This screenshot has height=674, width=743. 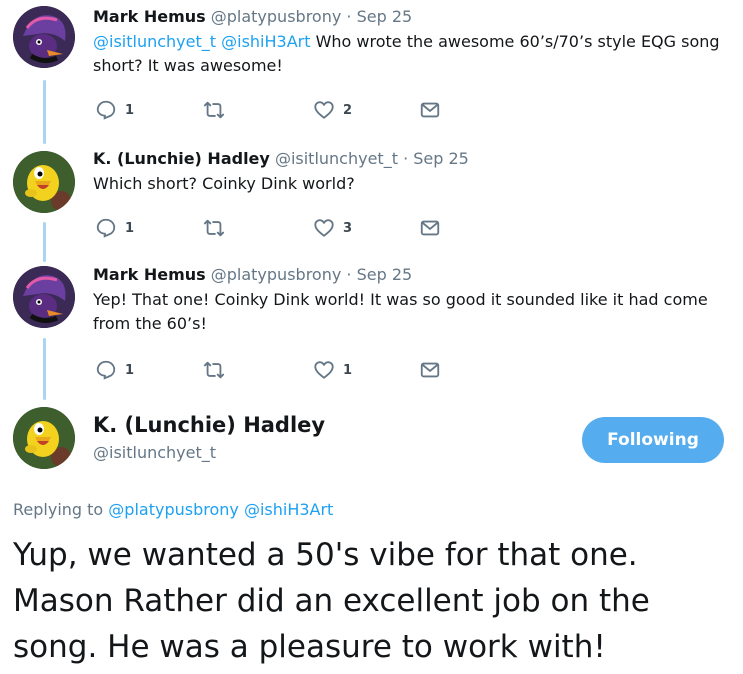 I want to click on replying-to: Replying to @platypusbrony @ishiH3Art, so click(x=173, y=510).